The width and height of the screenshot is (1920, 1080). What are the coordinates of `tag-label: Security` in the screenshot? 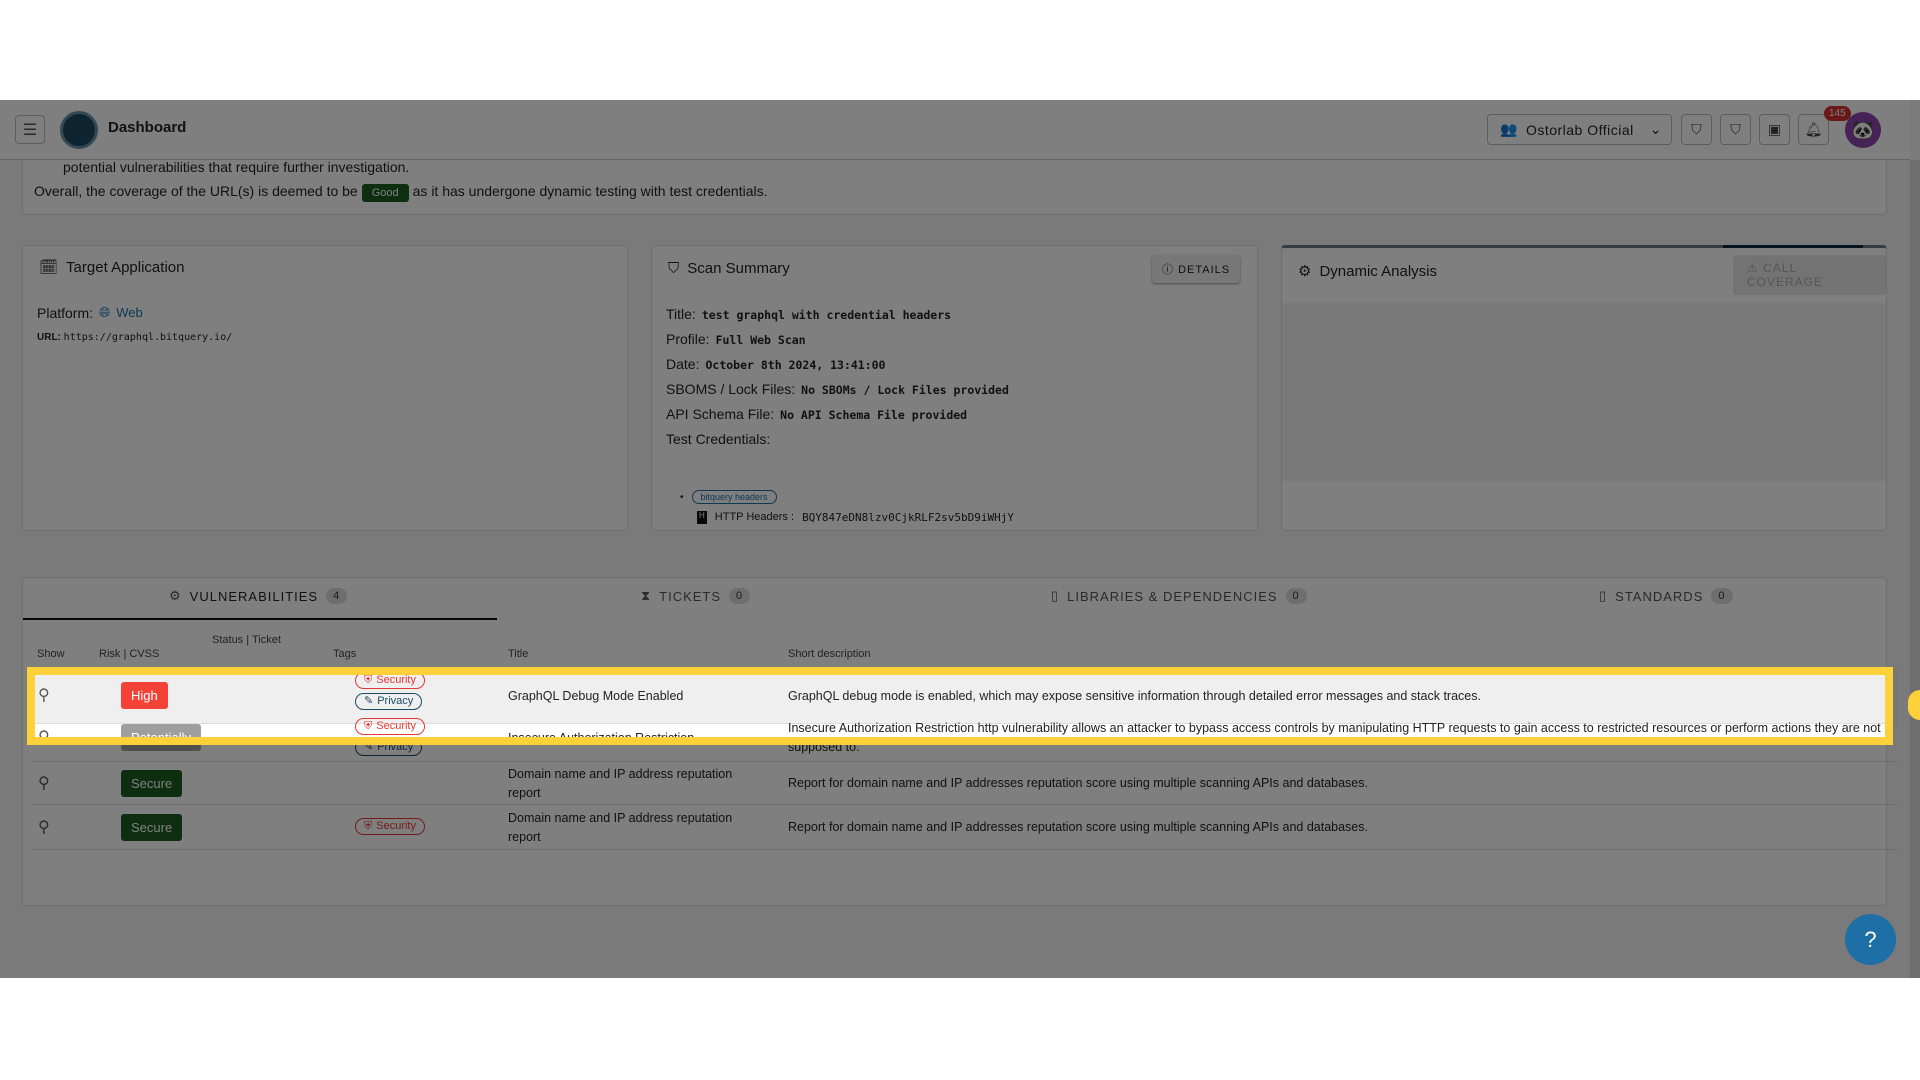 It's located at (396, 825).